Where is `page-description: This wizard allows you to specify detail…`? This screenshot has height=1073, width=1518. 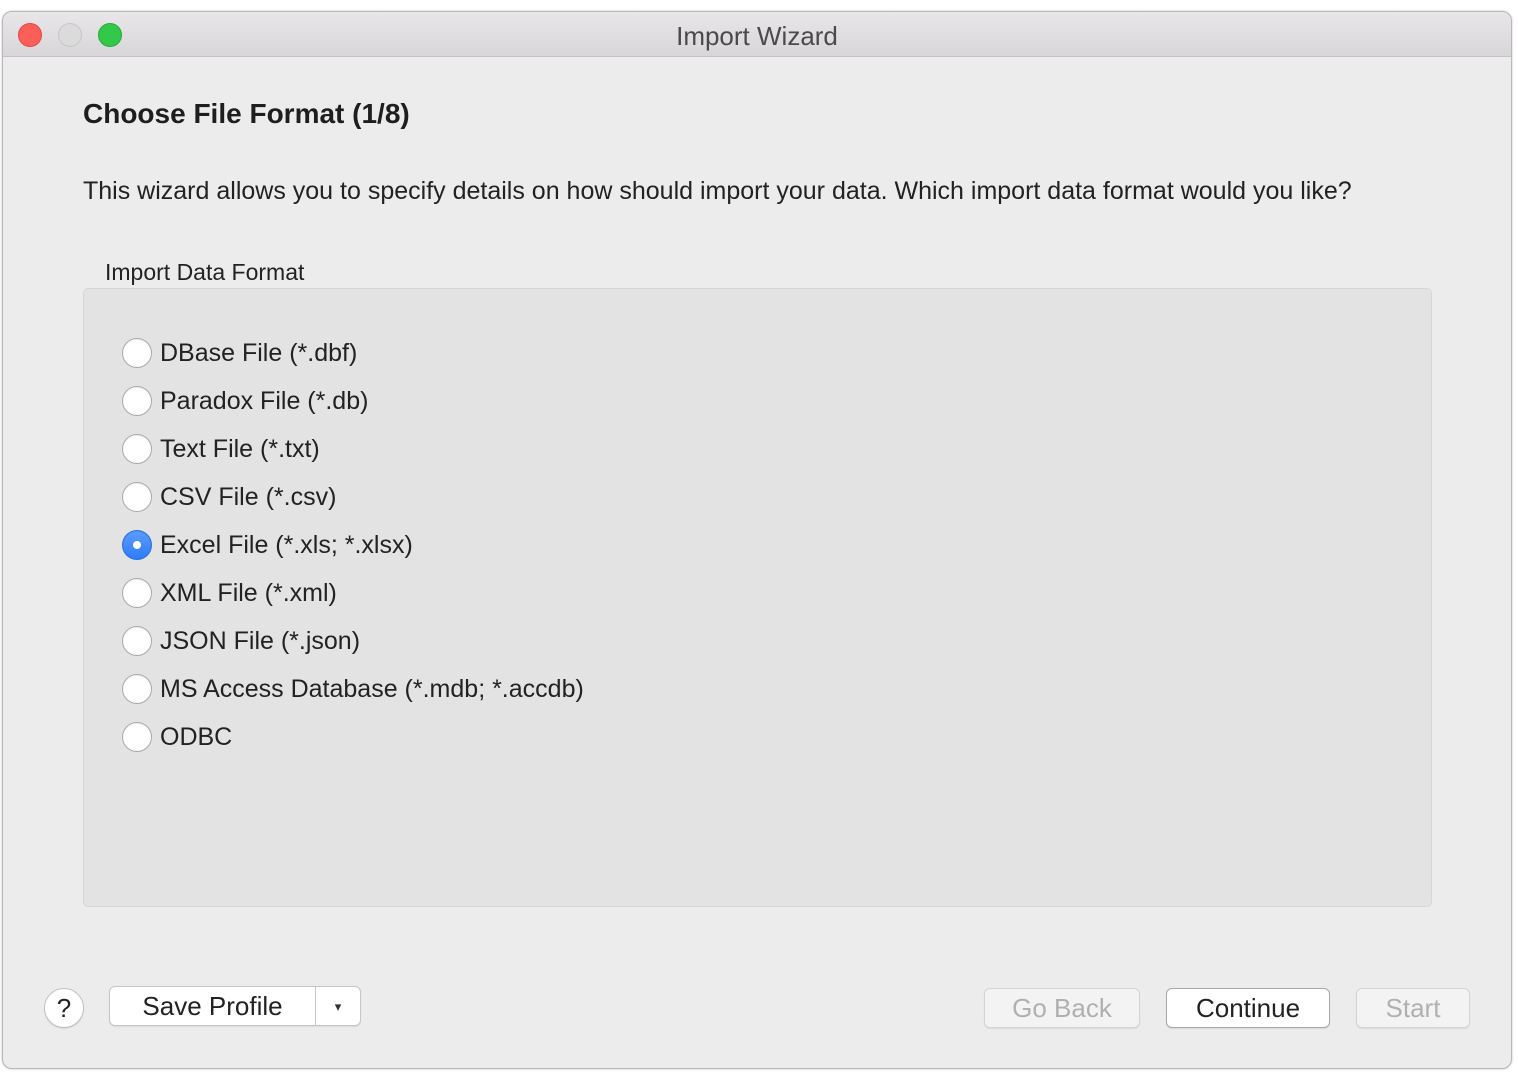 page-description: This wizard allows you to specify detail… is located at coordinates (717, 191).